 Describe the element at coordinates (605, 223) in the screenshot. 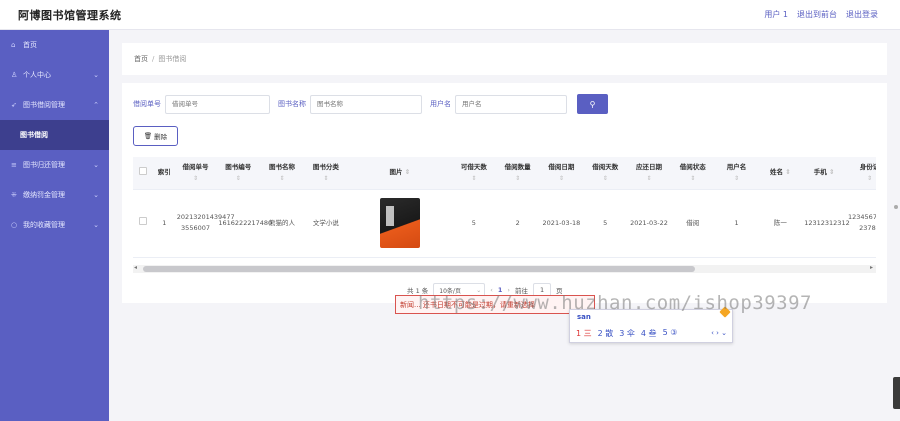

I see `borrow-days-cell: 5` at that location.